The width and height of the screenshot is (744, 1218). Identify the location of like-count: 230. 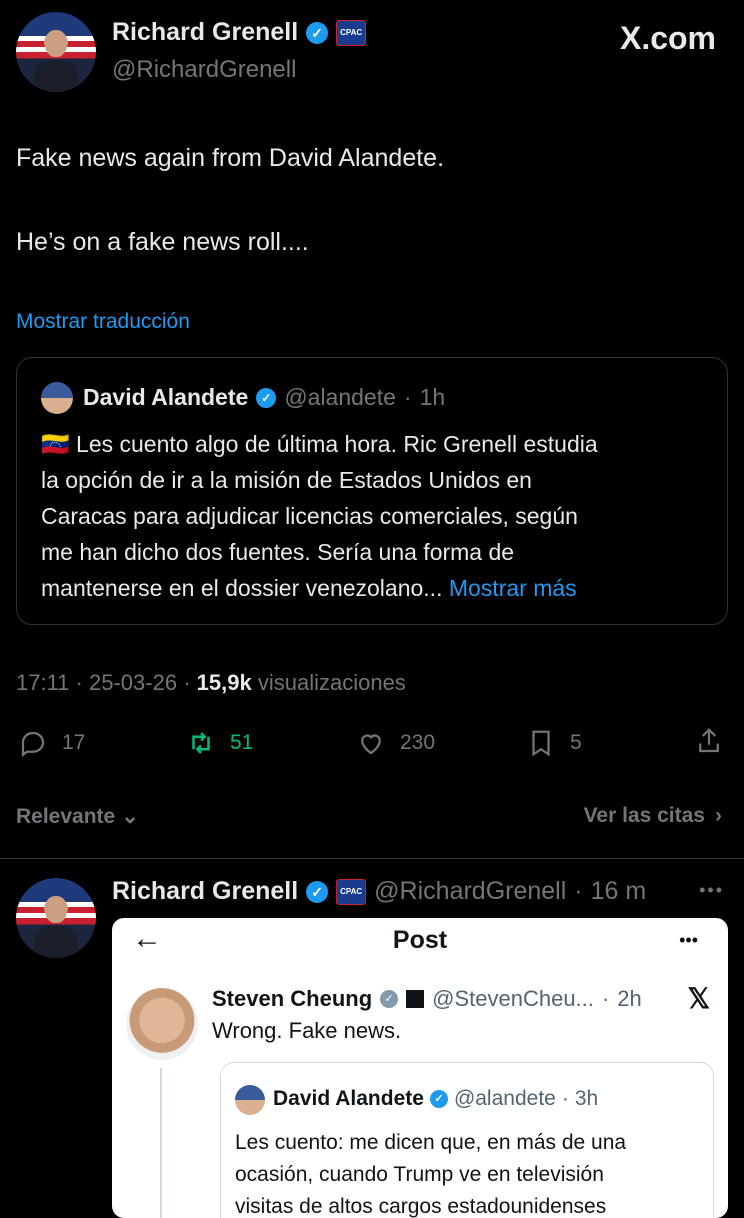
(418, 742).